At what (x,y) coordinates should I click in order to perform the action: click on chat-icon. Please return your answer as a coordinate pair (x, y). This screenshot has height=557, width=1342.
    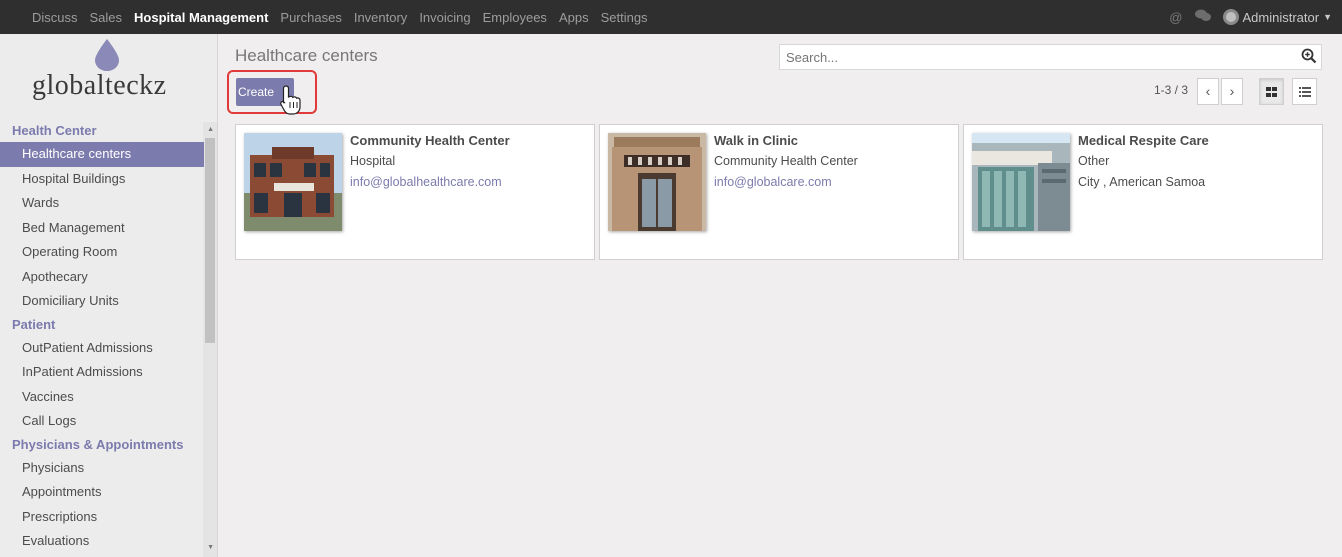
    Looking at the image, I should click on (1202, 17).